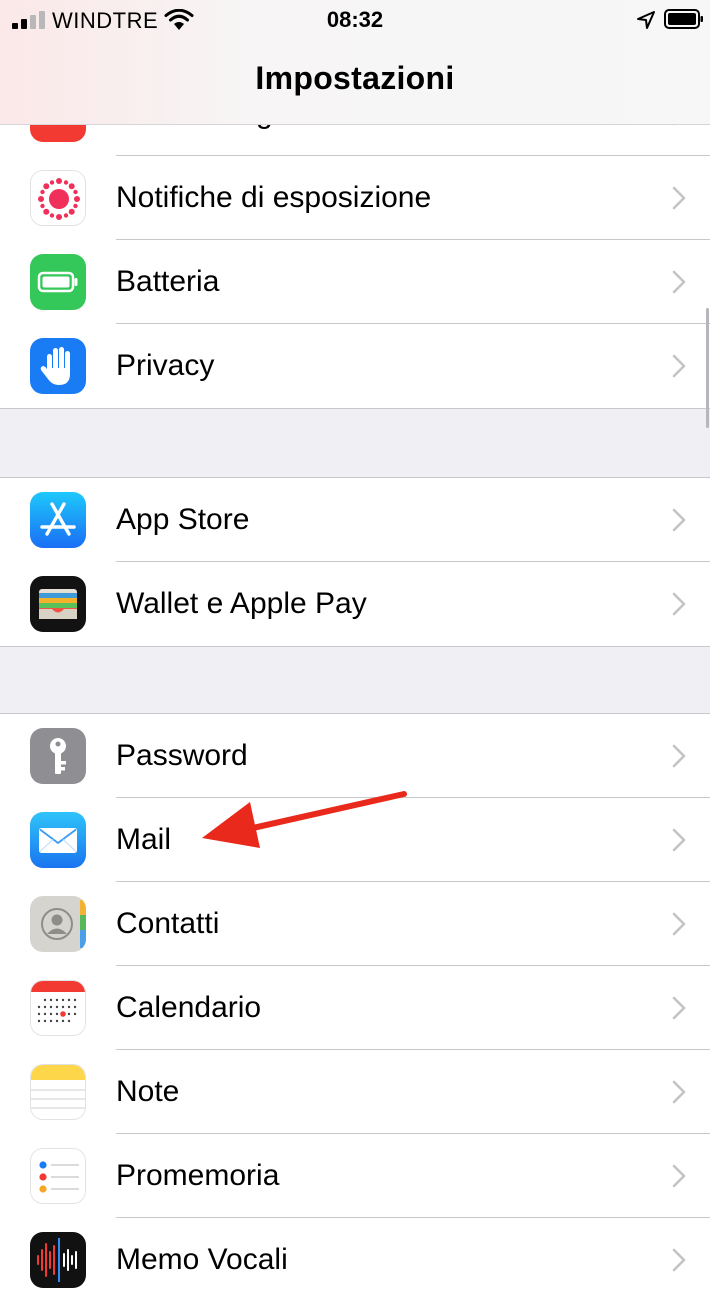  Describe the element at coordinates (202, 1259) in the screenshot. I see `settings-row-label: Memo Vocali` at that location.